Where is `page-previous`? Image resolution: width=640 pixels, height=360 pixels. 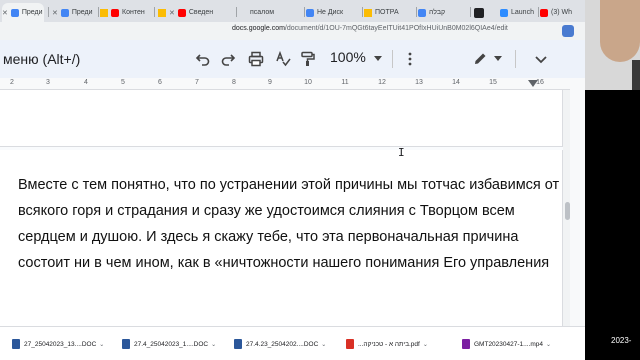
page-previous is located at coordinates (281, 118).